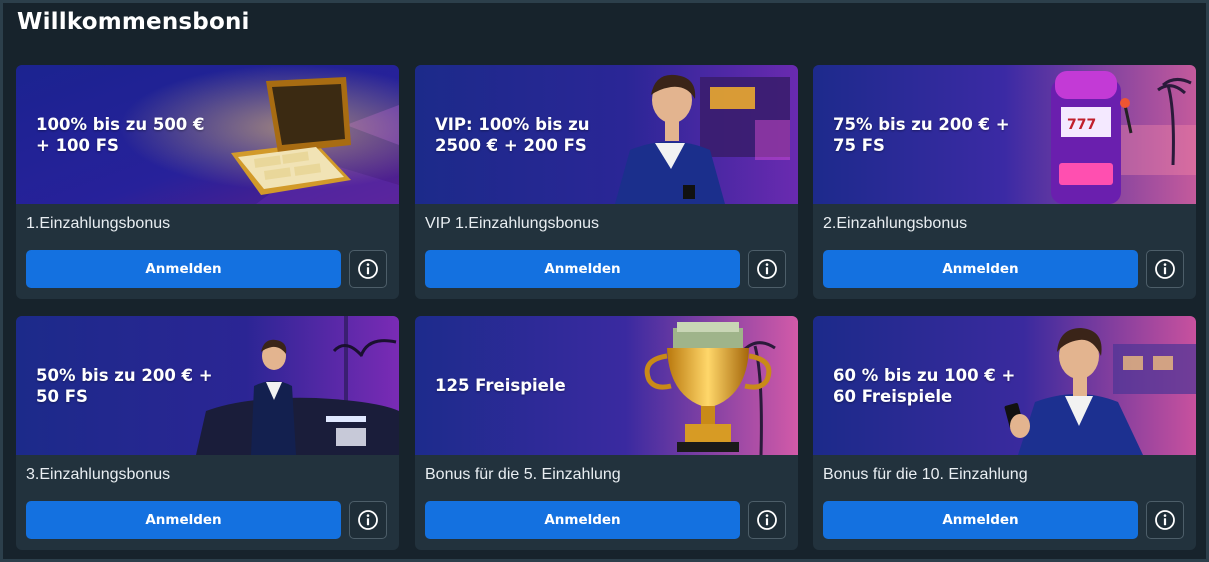 The width and height of the screenshot is (1209, 562). What do you see at coordinates (895, 223) in the screenshot?
I see `bonus-name: 2.Einzahlungsbonus` at bounding box center [895, 223].